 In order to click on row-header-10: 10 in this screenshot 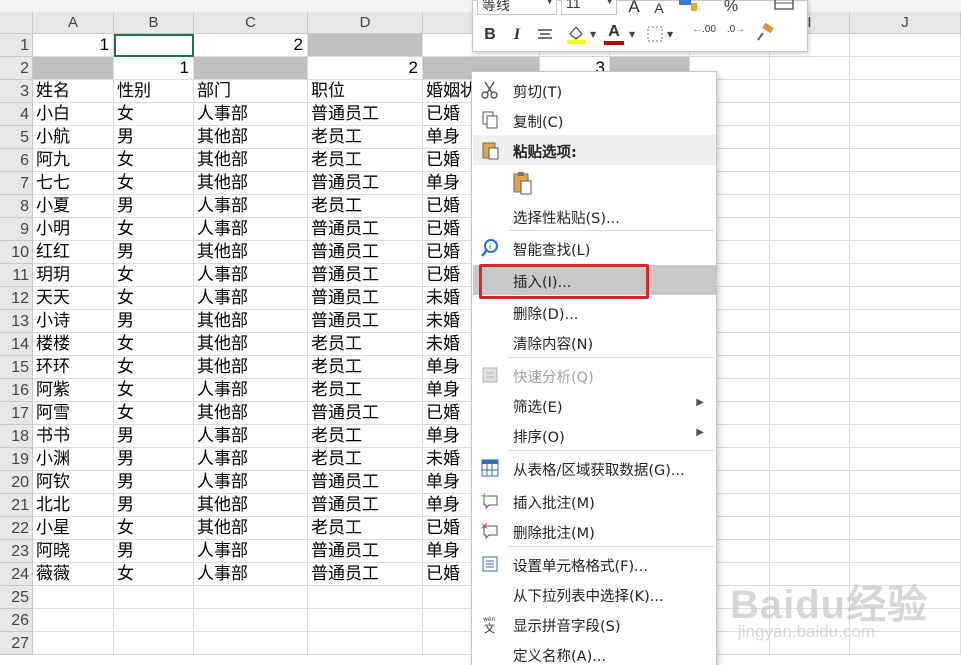, I will do `click(16, 252)`.